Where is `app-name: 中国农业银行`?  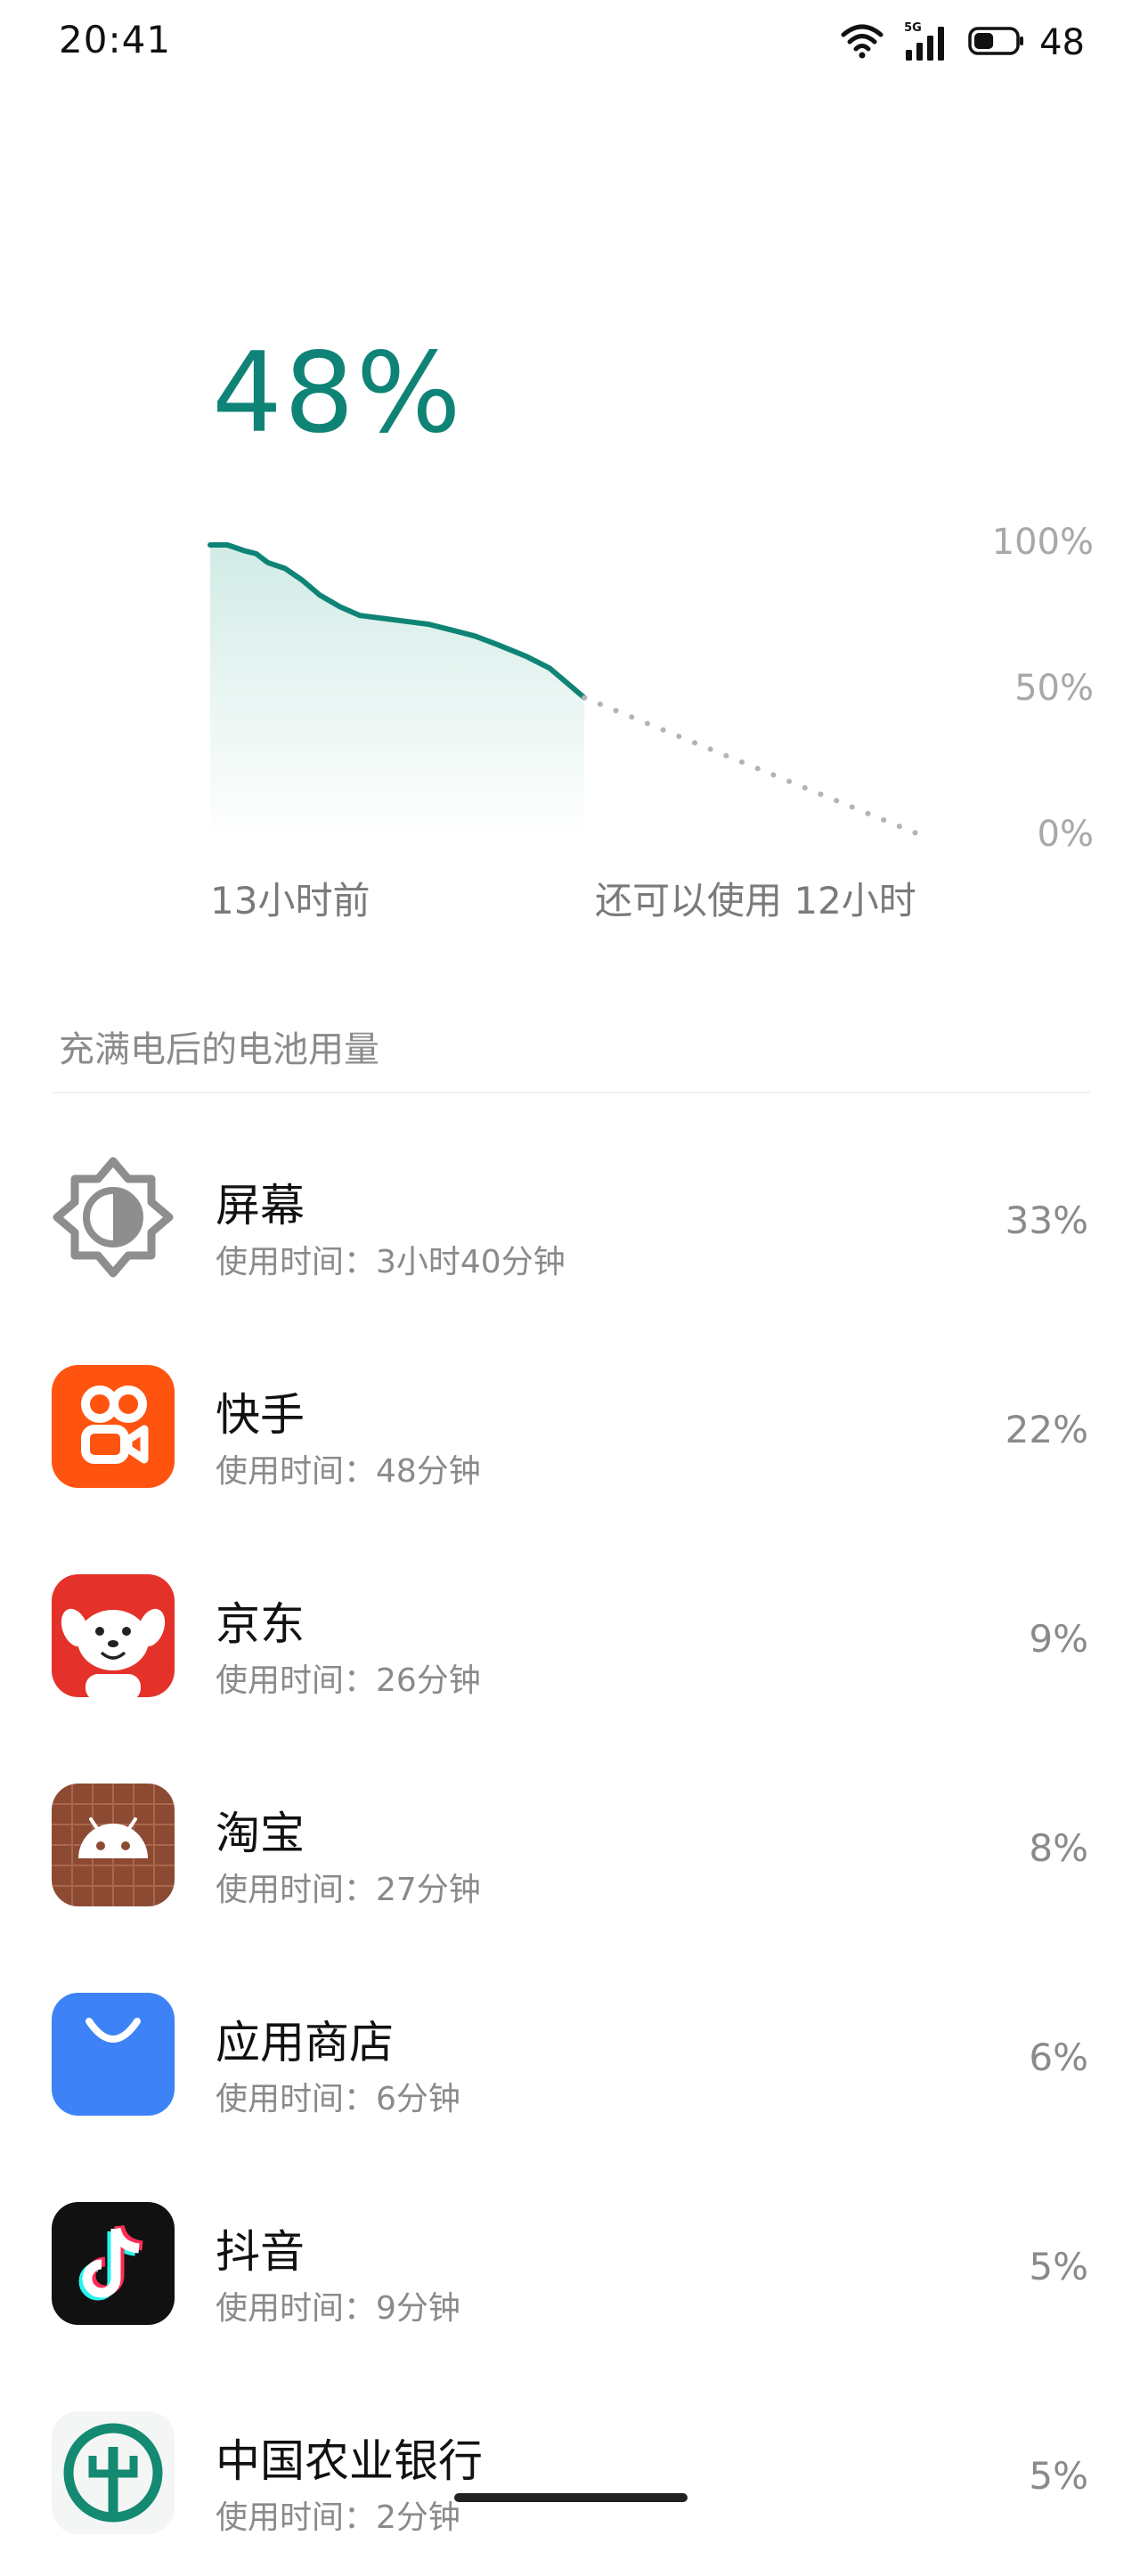 app-name: 中国农业银行 is located at coordinates (349, 2461).